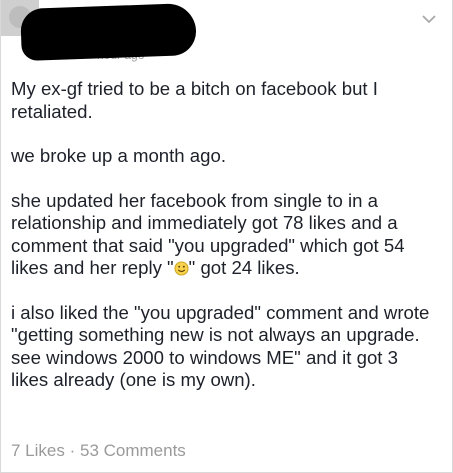 Image resolution: width=453 pixels, height=473 pixels. I want to click on post-footer: 7 Likes · 53 Comments, so click(98, 451).